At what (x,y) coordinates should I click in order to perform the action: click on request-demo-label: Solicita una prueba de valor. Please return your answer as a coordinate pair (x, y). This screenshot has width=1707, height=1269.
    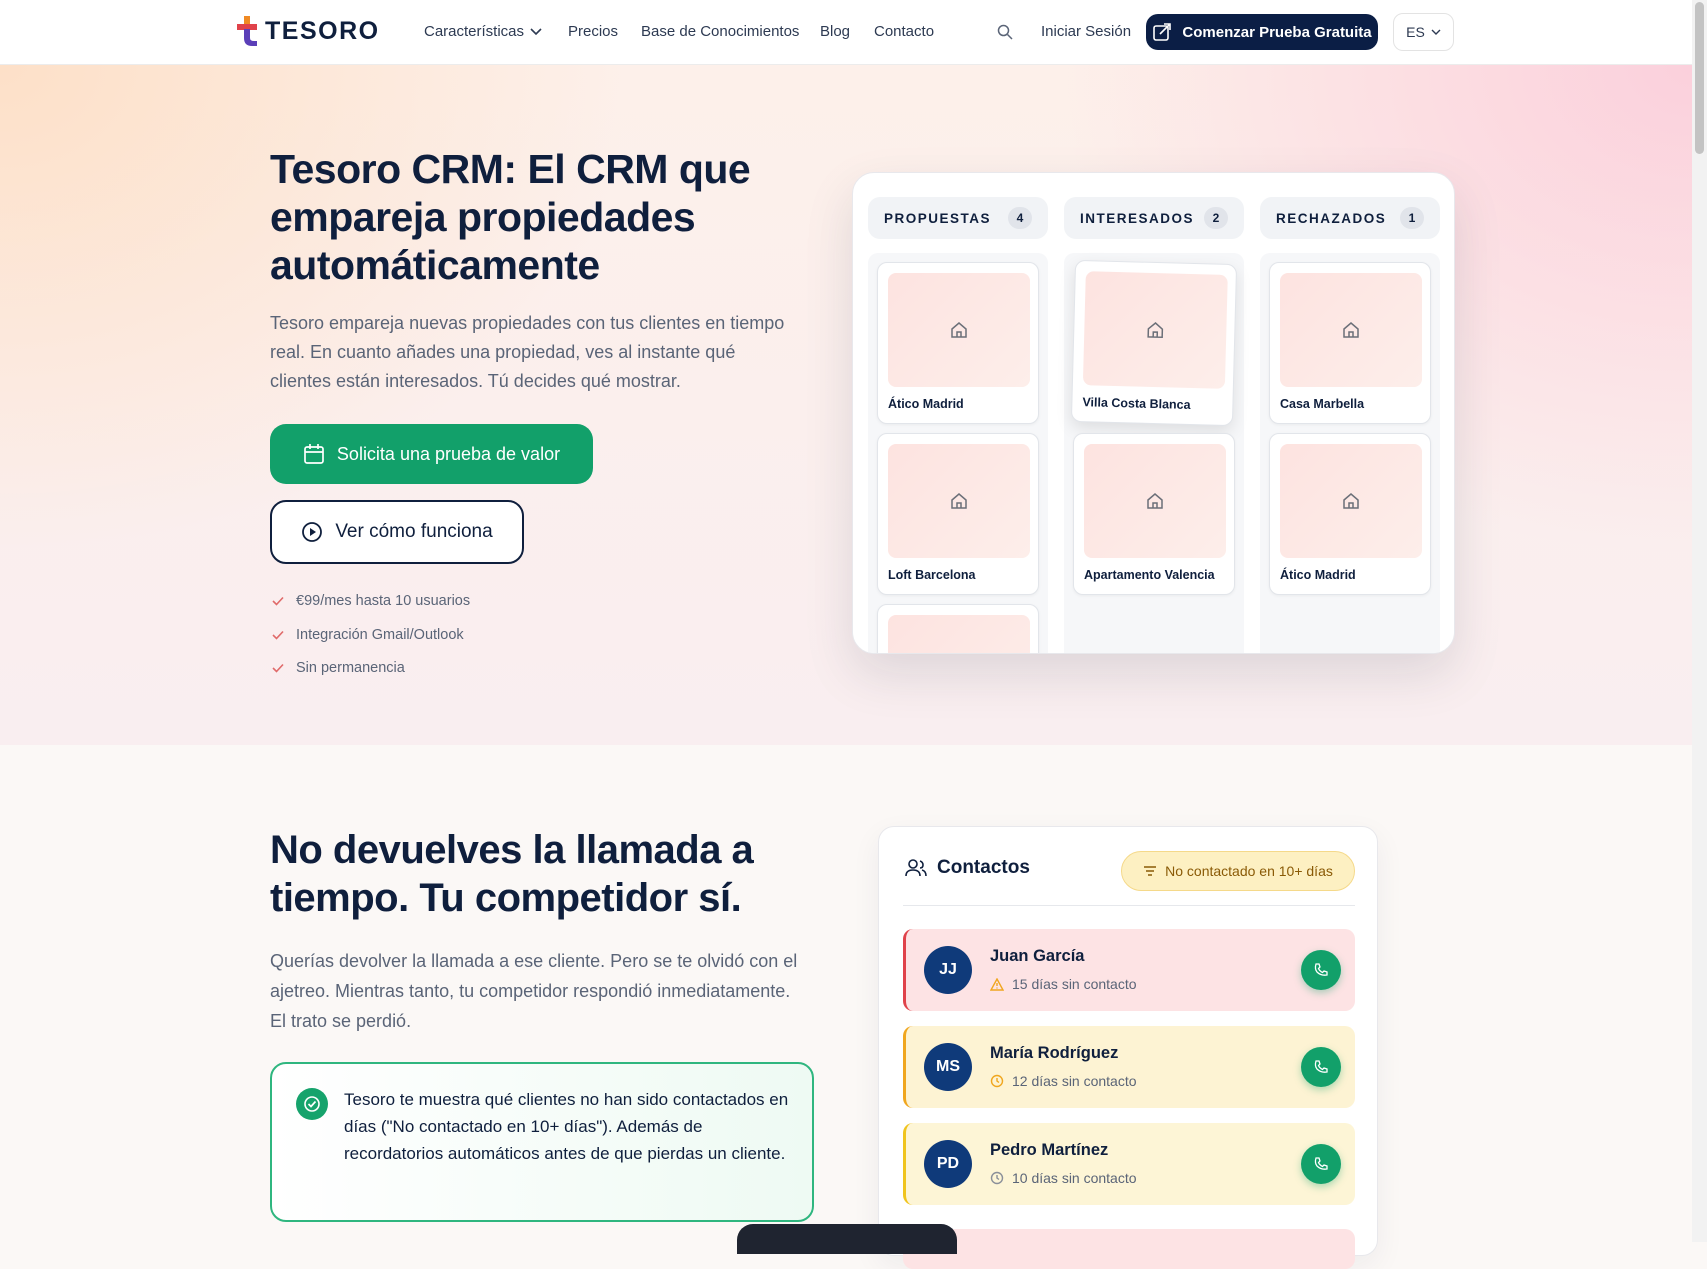
    Looking at the image, I should click on (448, 453).